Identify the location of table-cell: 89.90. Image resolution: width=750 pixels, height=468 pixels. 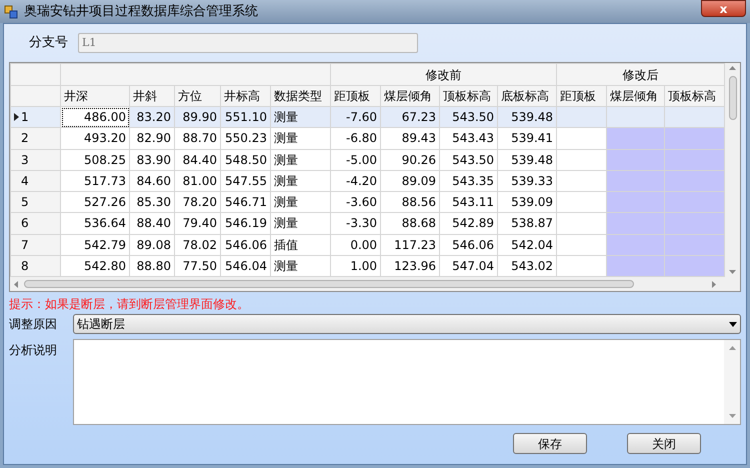
(197, 117).